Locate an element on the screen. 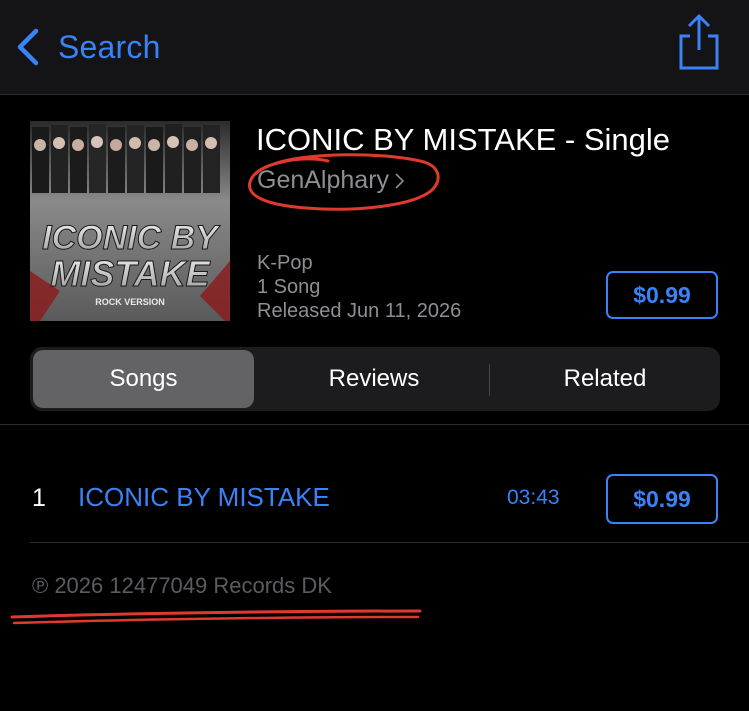 The image size is (749, 711). segment-divider is located at coordinates (489, 380).